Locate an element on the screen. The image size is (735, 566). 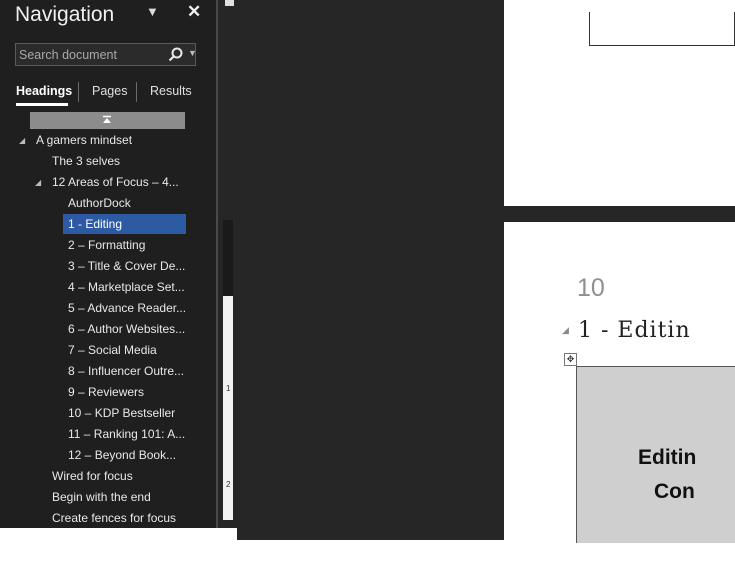
collapse-heading-icon: ◢ is located at coordinates (565, 330).